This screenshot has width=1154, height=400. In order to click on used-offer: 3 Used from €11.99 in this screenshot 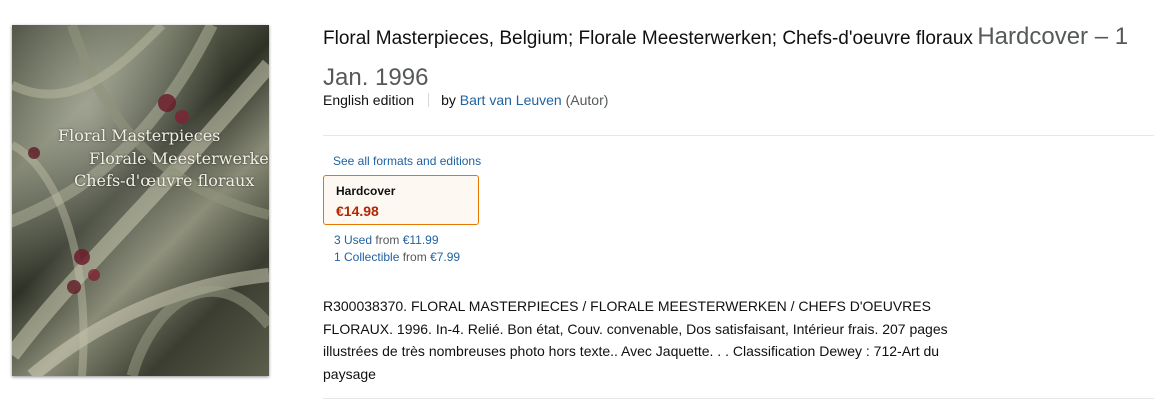, I will do `click(386, 240)`.